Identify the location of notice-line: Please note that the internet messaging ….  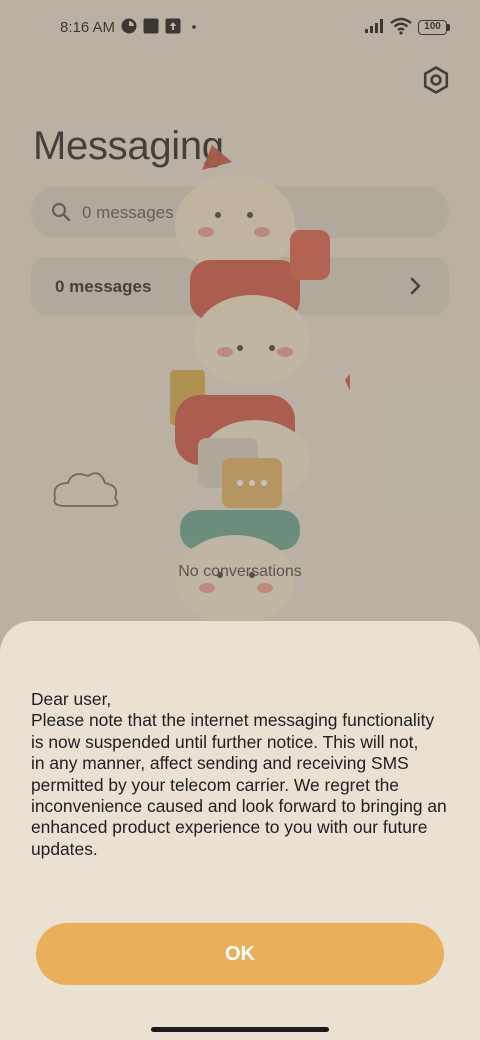
(233, 720).